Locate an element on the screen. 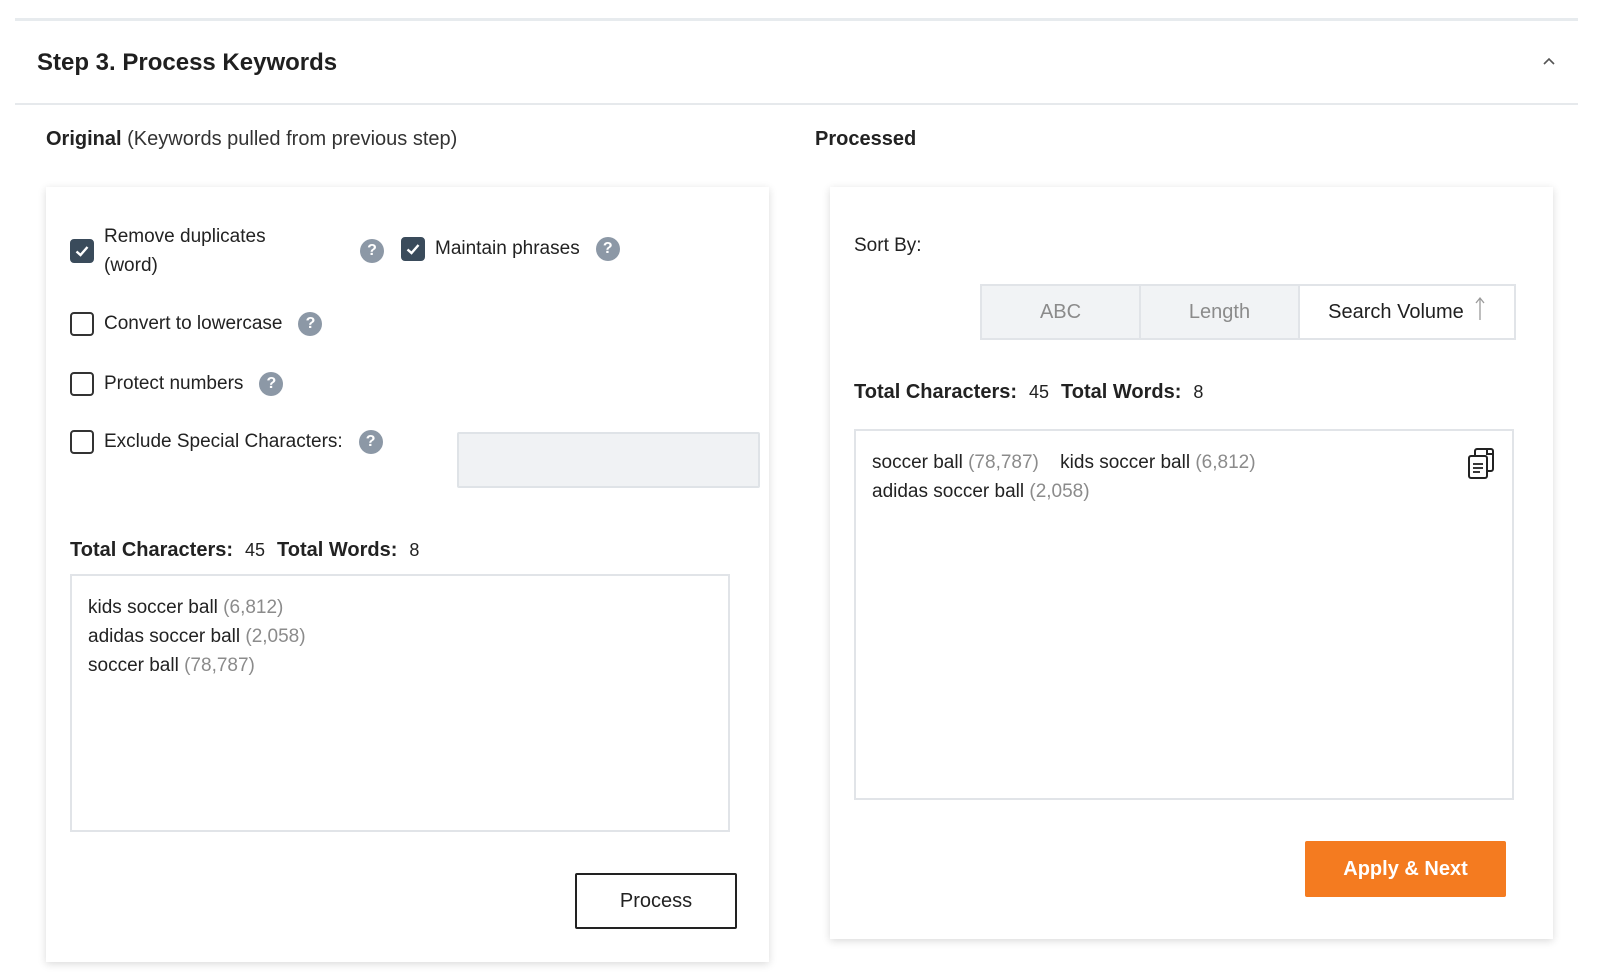  original-totals: Total Characters: 45 Total Words: 8 is located at coordinates (244, 550).